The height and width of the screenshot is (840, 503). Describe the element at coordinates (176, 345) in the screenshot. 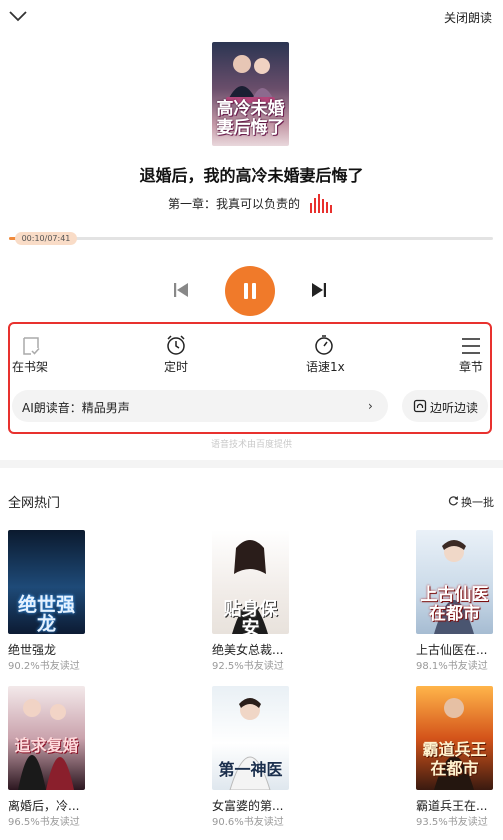

I see `alarm-clock-icon` at that location.